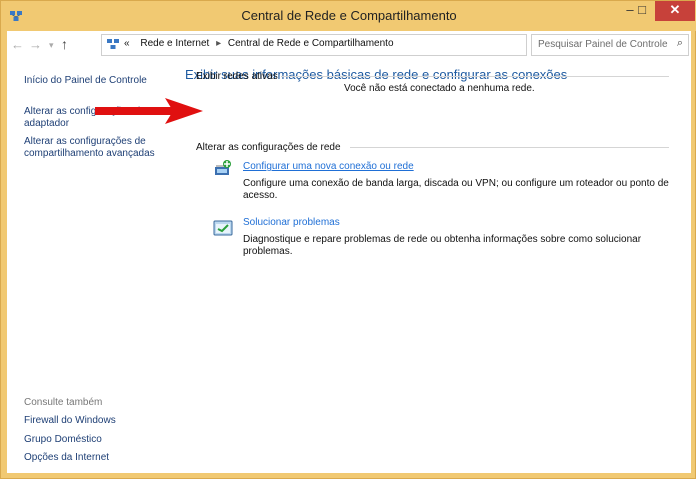 Image resolution: width=696 pixels, height=479 pixels. Describe the element at coordinates (85, 81) in the screenshot. I see `sidebar-link-home: Início do Painel de Controle` at that location.